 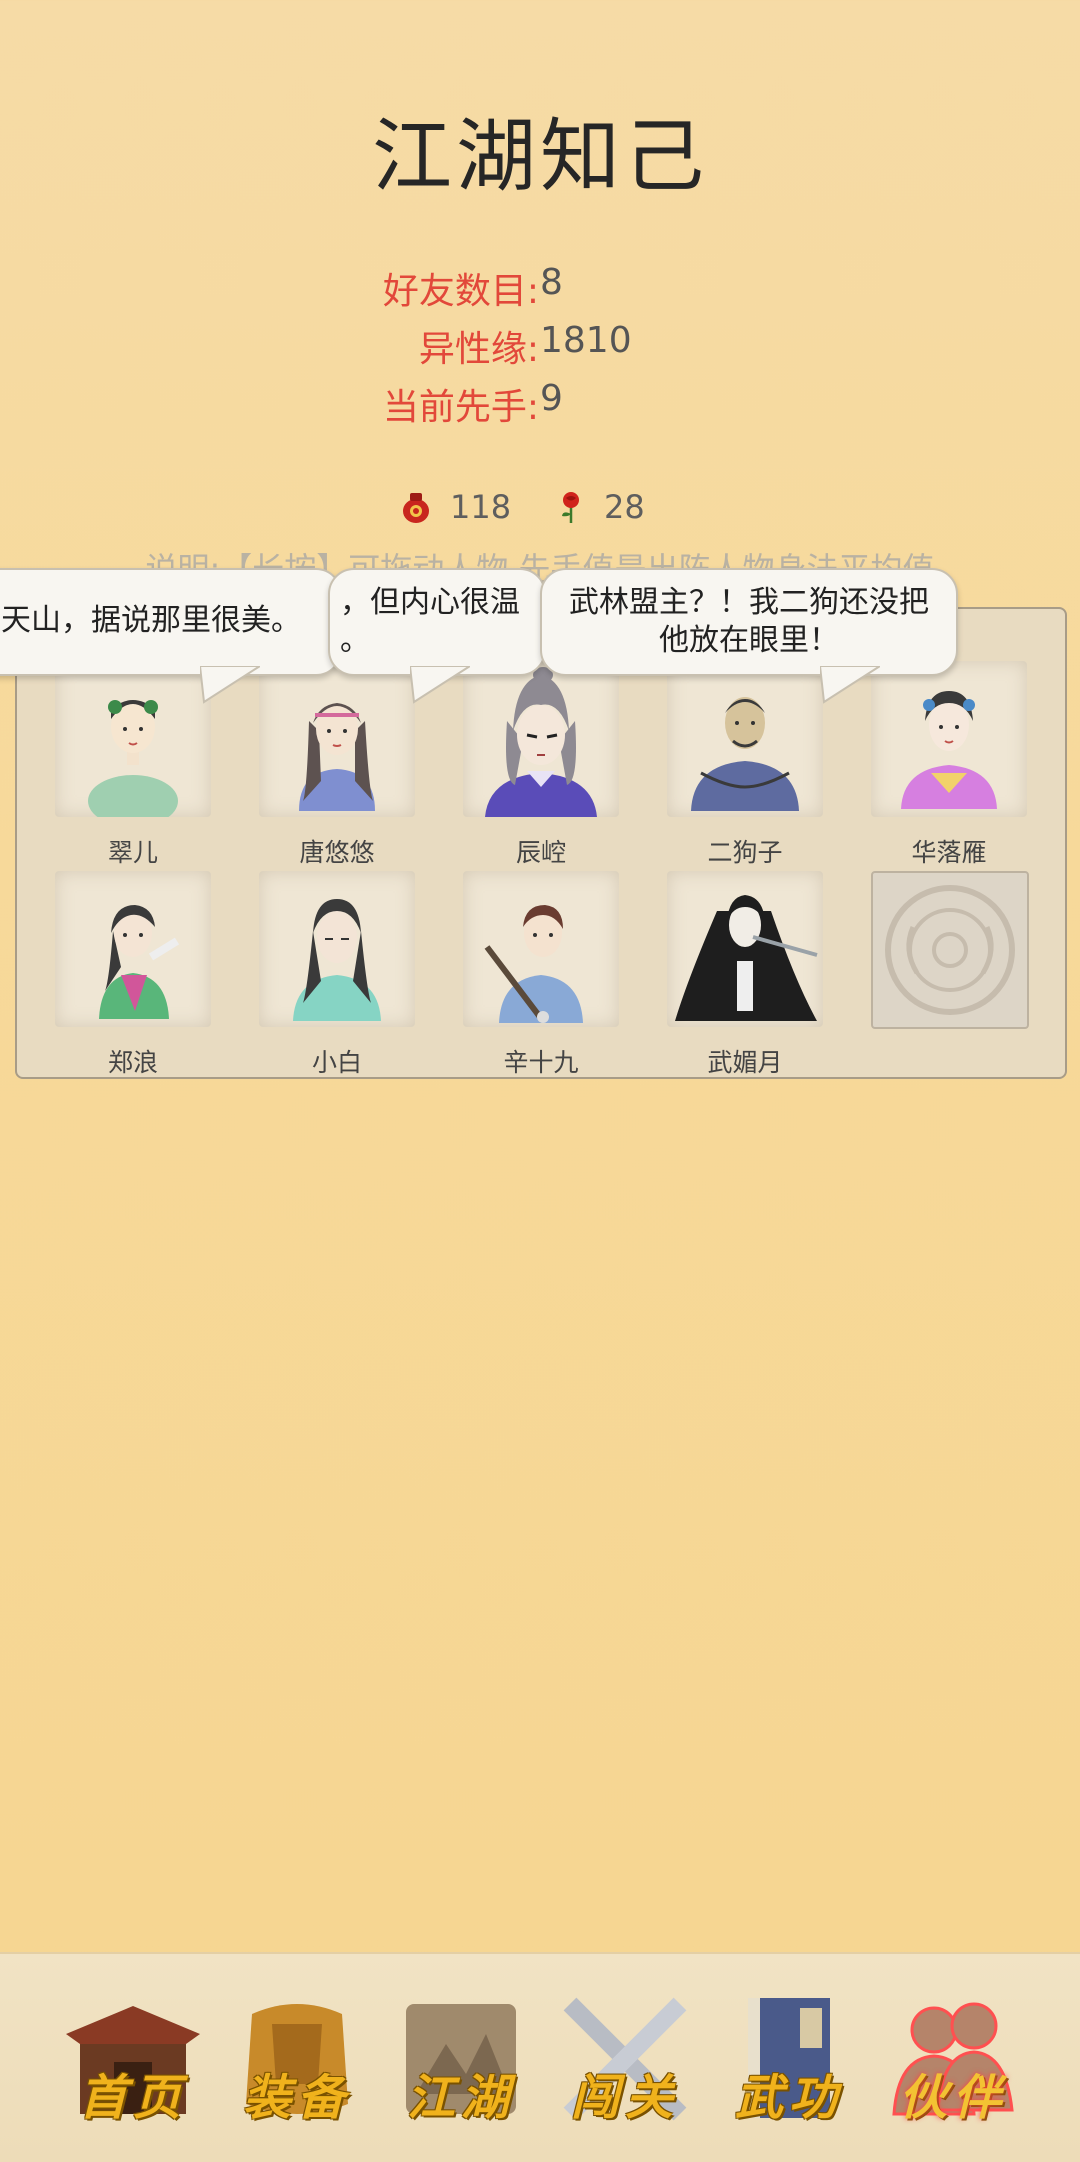 What do you see at coordinates (461, 2059) in the screenshot?
I see `nav-jianghu: 江湖` at bounding box center [461, 2059].